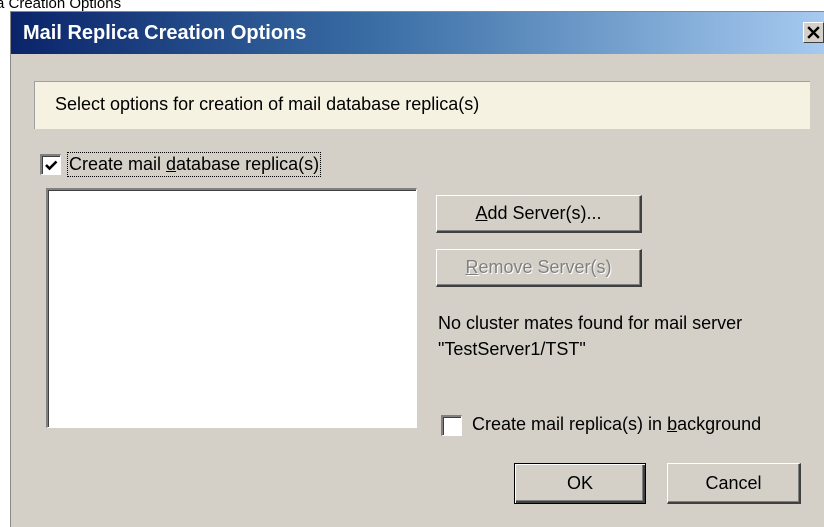  Describe the element at coordinates (545, 267) in the screenshot. I see `remove-servers-label: emove Server(s)` at that location.